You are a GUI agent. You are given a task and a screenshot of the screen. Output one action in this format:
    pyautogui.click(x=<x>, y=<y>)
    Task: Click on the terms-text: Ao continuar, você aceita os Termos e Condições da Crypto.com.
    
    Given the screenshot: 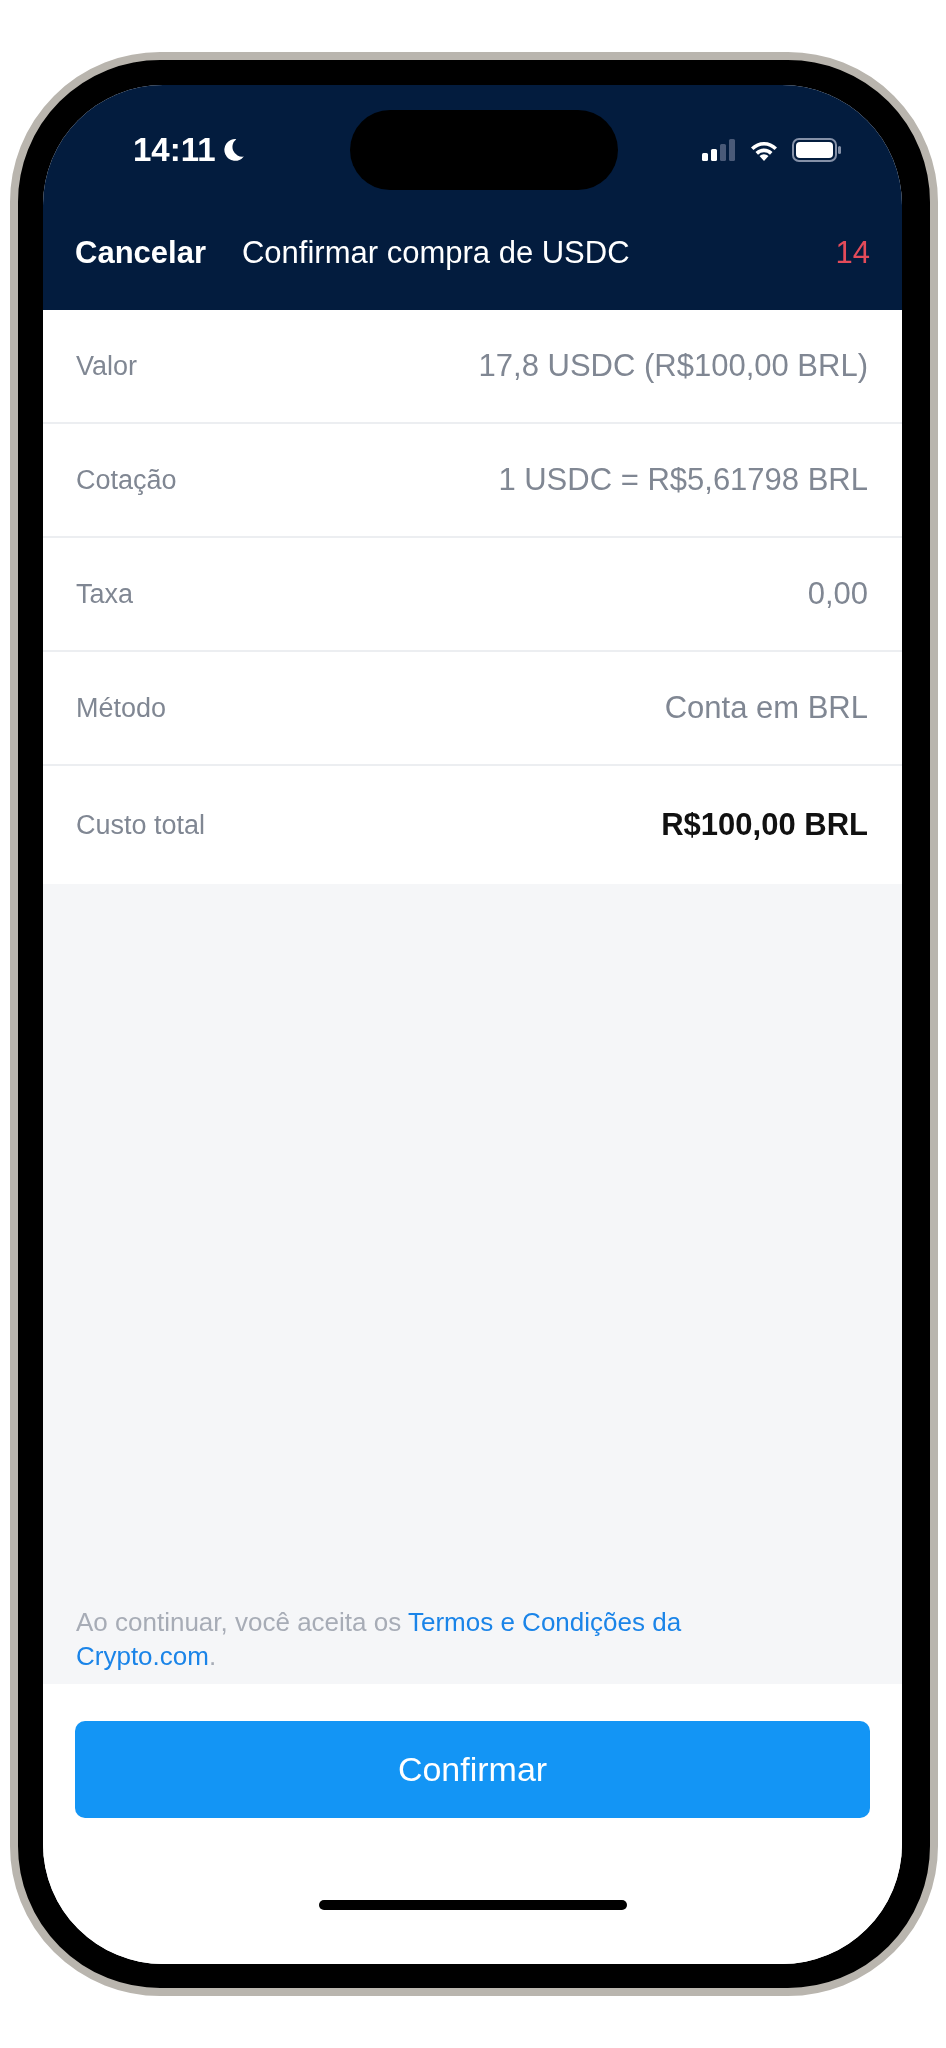 What is the action you would take?
    pyautogui.click(x=379, y=1640)
    